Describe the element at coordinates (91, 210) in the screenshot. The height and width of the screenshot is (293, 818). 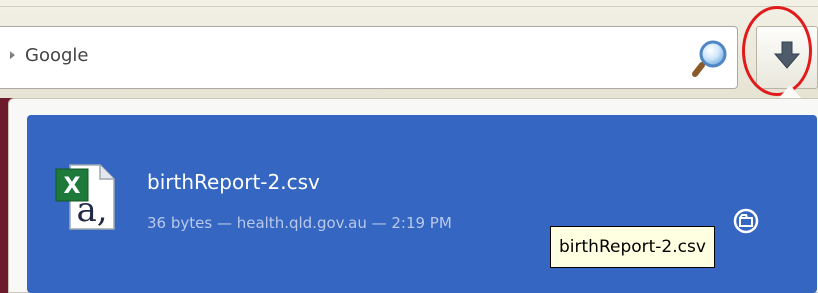
I see `svg-text: a,` at that location.